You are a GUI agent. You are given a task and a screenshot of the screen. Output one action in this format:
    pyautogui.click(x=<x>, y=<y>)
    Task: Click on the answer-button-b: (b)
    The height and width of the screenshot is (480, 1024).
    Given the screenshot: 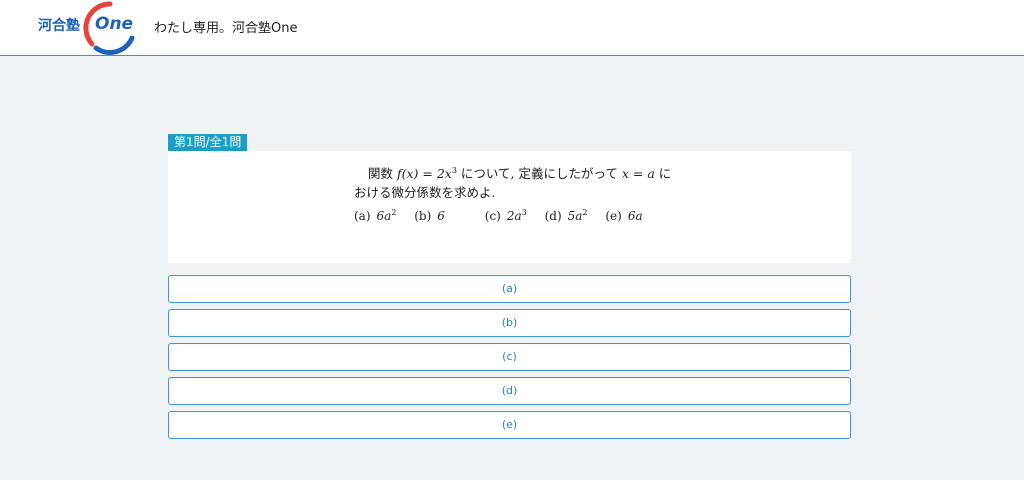 What is the action you would take?
    pyautogui.click(x=509, y=323)
    